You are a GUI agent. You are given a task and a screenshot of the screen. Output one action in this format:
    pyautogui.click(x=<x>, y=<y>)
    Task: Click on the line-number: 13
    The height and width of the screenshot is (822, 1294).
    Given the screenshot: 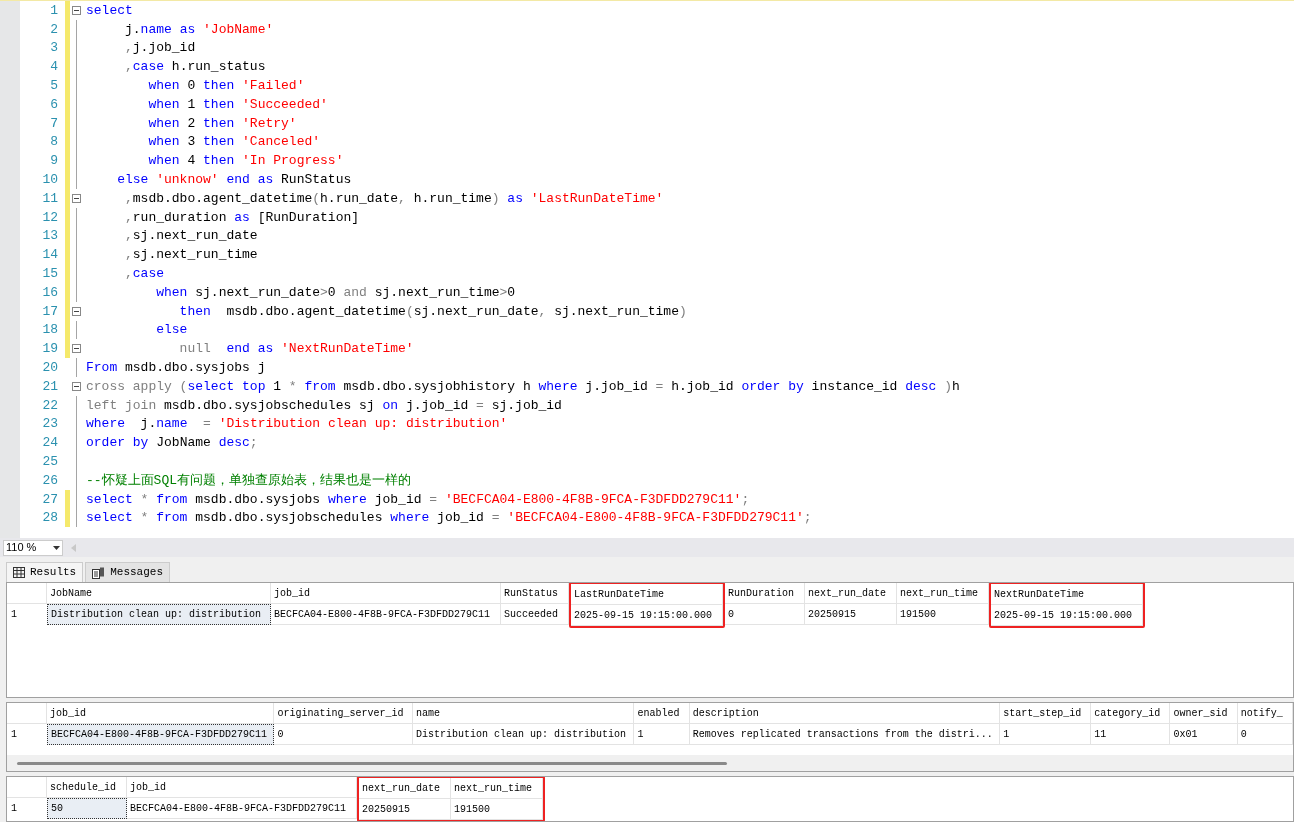 What is the action you would take?
    pyautogui.click(x=50, y=236)
    